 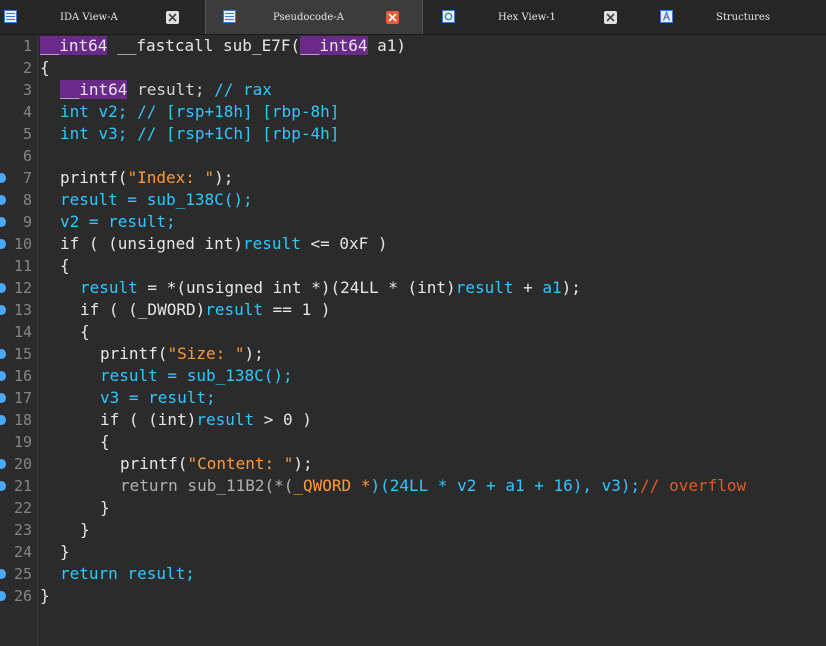 I want to click on code-text: printf("Index: ");, so click(x=147, y=177).